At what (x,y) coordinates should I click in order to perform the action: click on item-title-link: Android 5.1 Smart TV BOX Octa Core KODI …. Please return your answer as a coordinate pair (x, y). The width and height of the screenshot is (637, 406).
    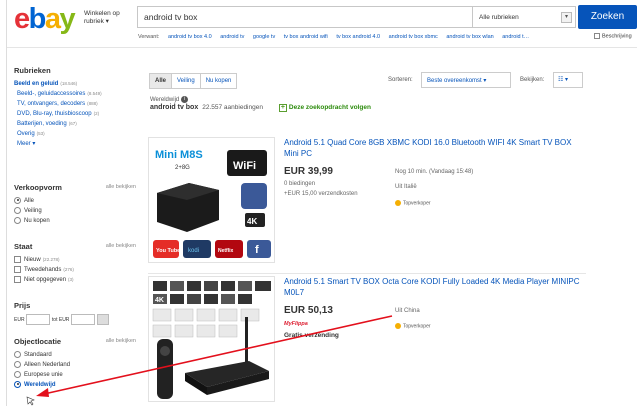
    Looking at the image, I should click on (434, 287).